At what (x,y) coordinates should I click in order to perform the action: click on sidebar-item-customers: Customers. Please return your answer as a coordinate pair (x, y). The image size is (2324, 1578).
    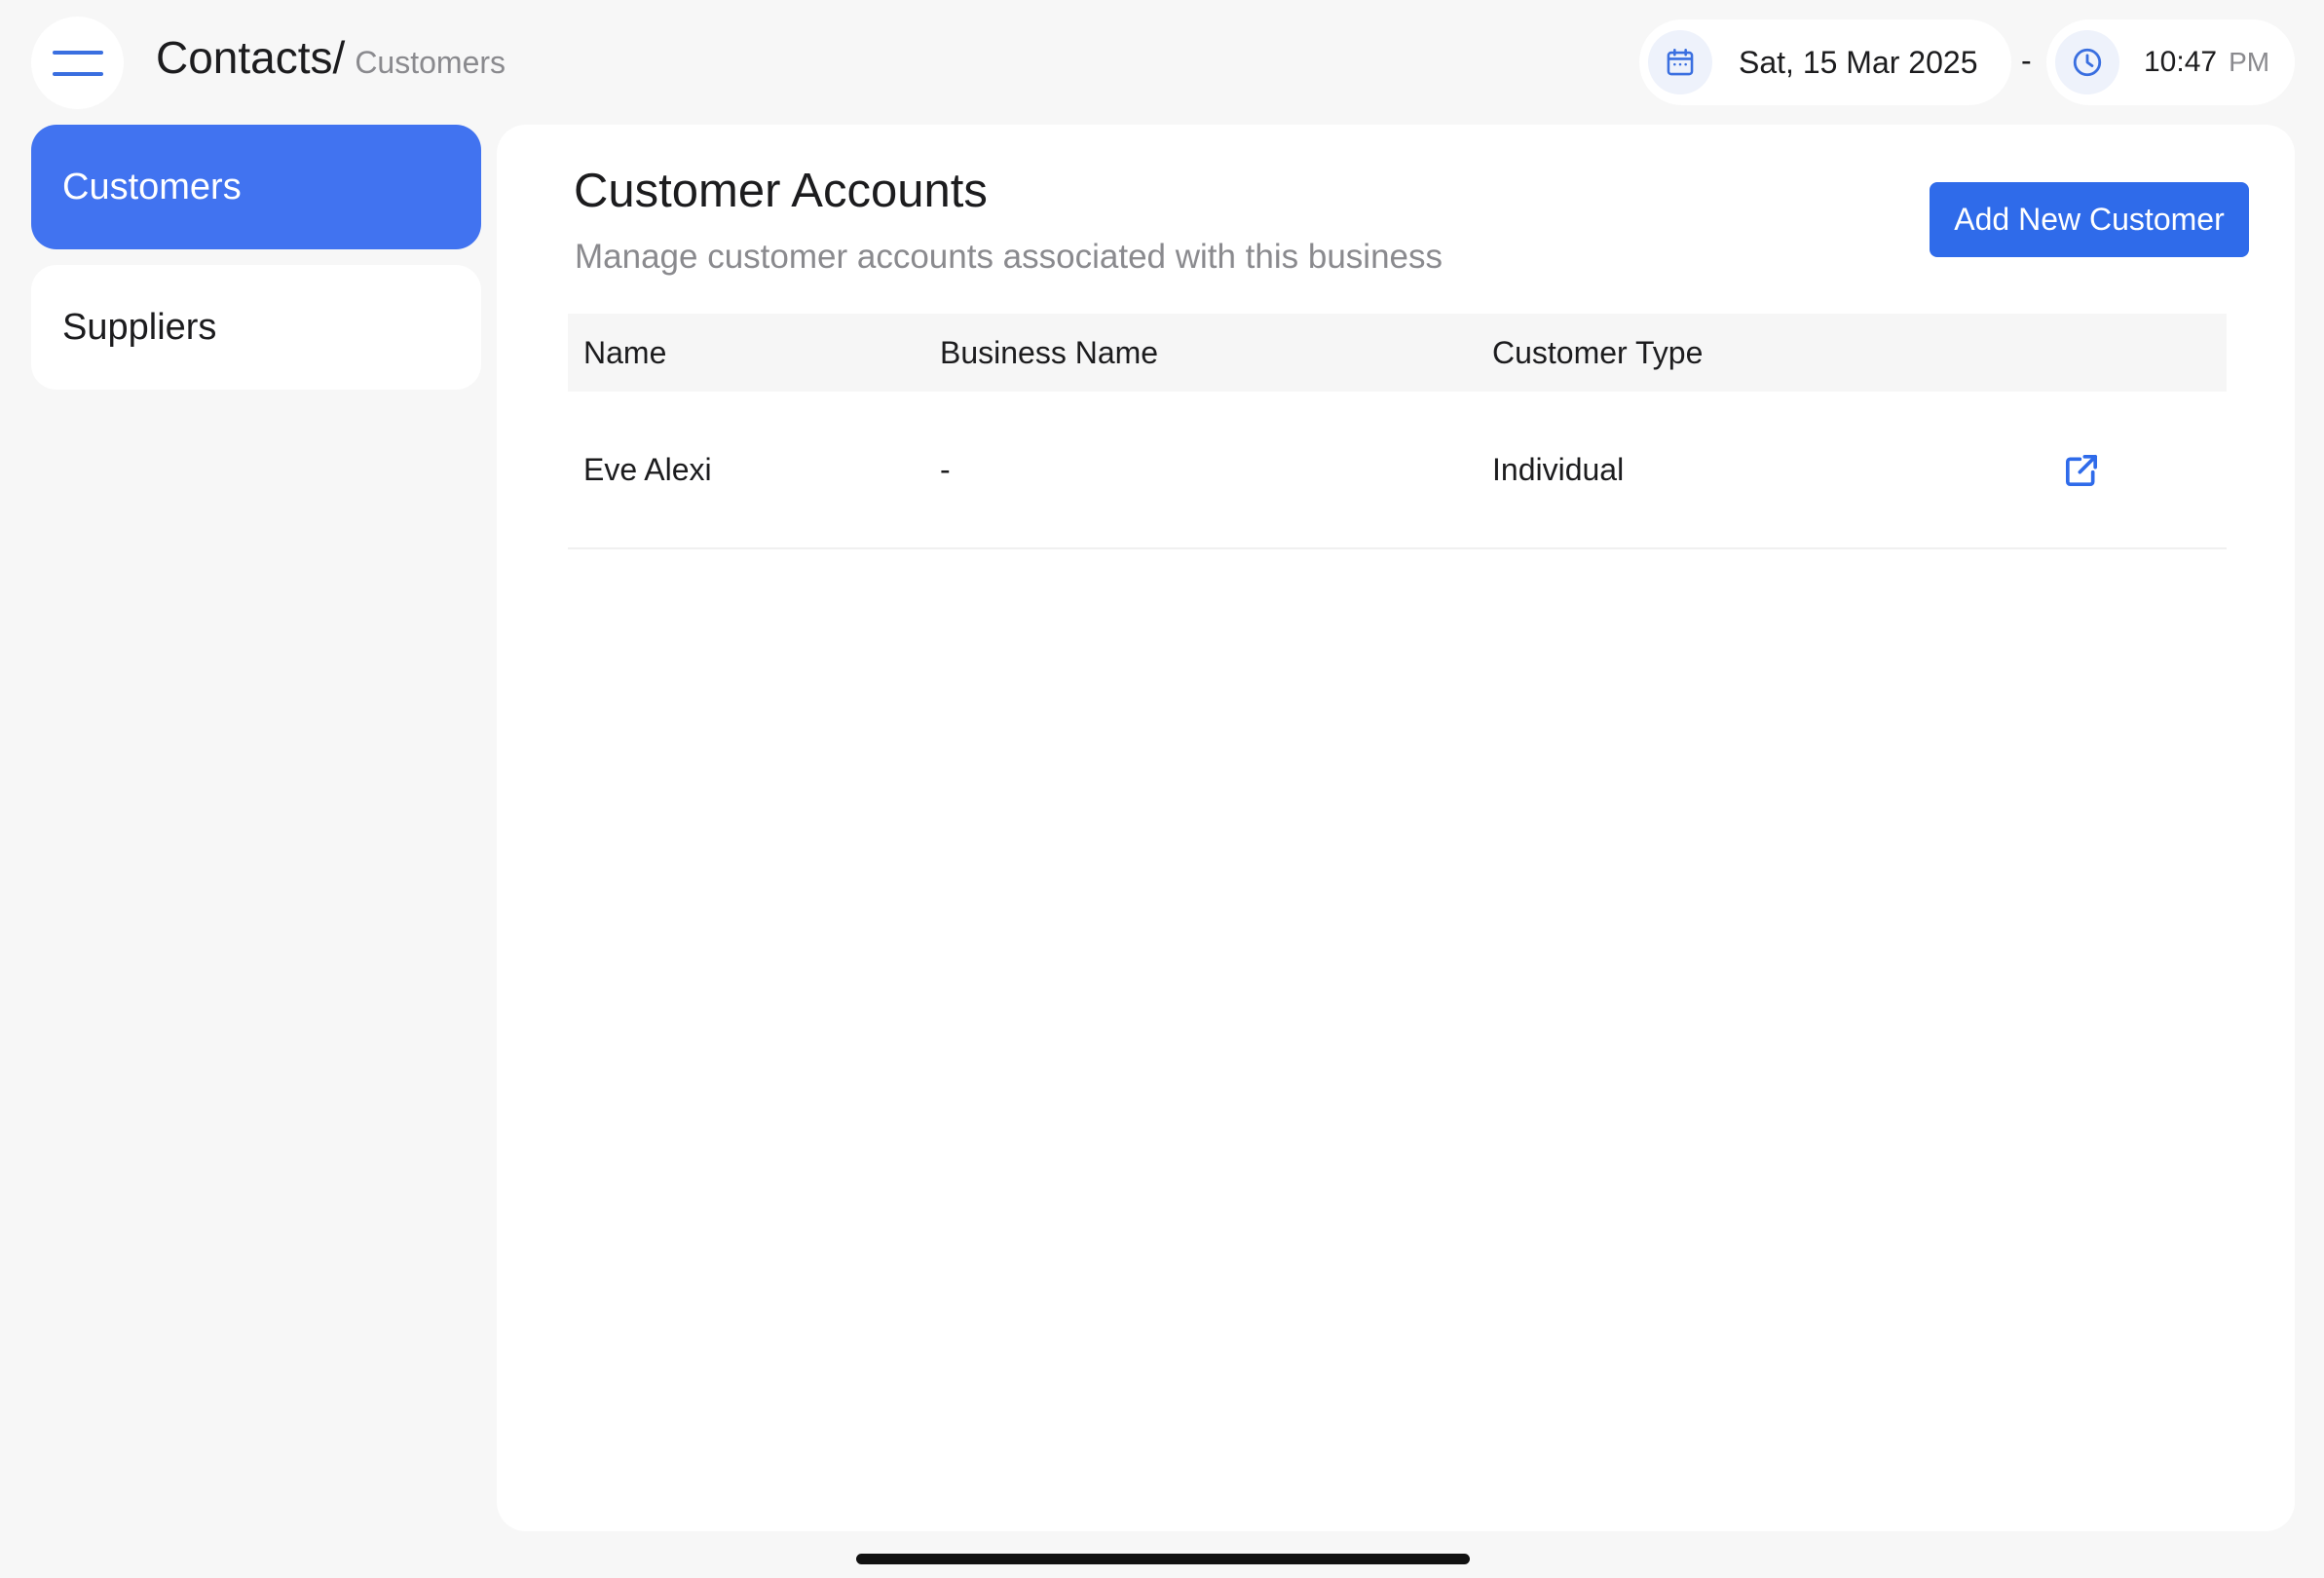
    Looking at the image, I should click on (256, 187).